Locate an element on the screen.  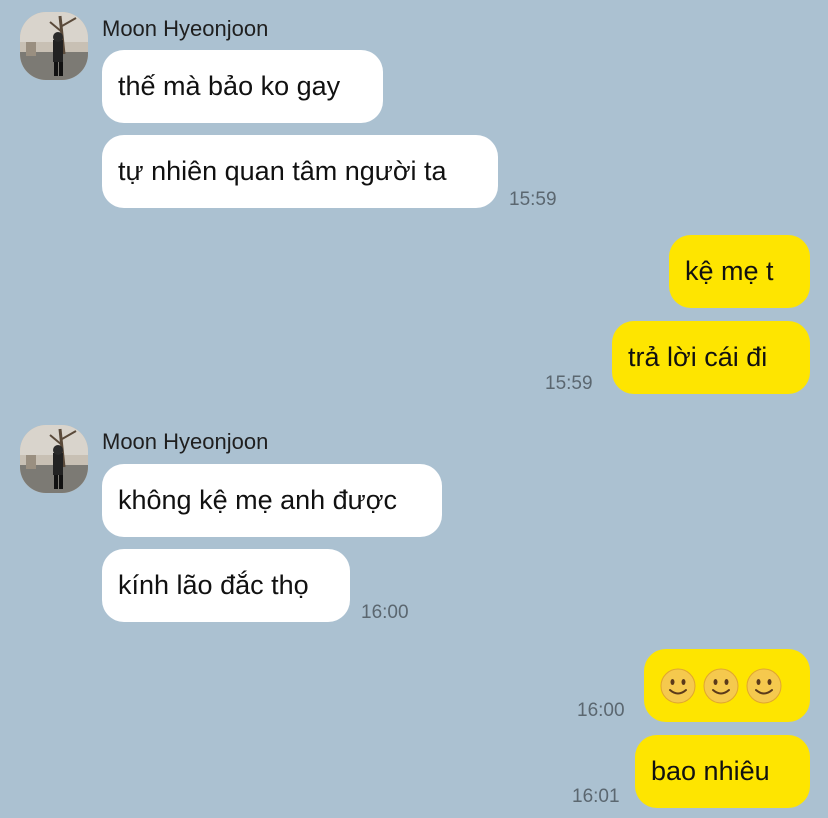
message-bubble-outgoing: kệ mẹ t is located at coordinates (739, 271).